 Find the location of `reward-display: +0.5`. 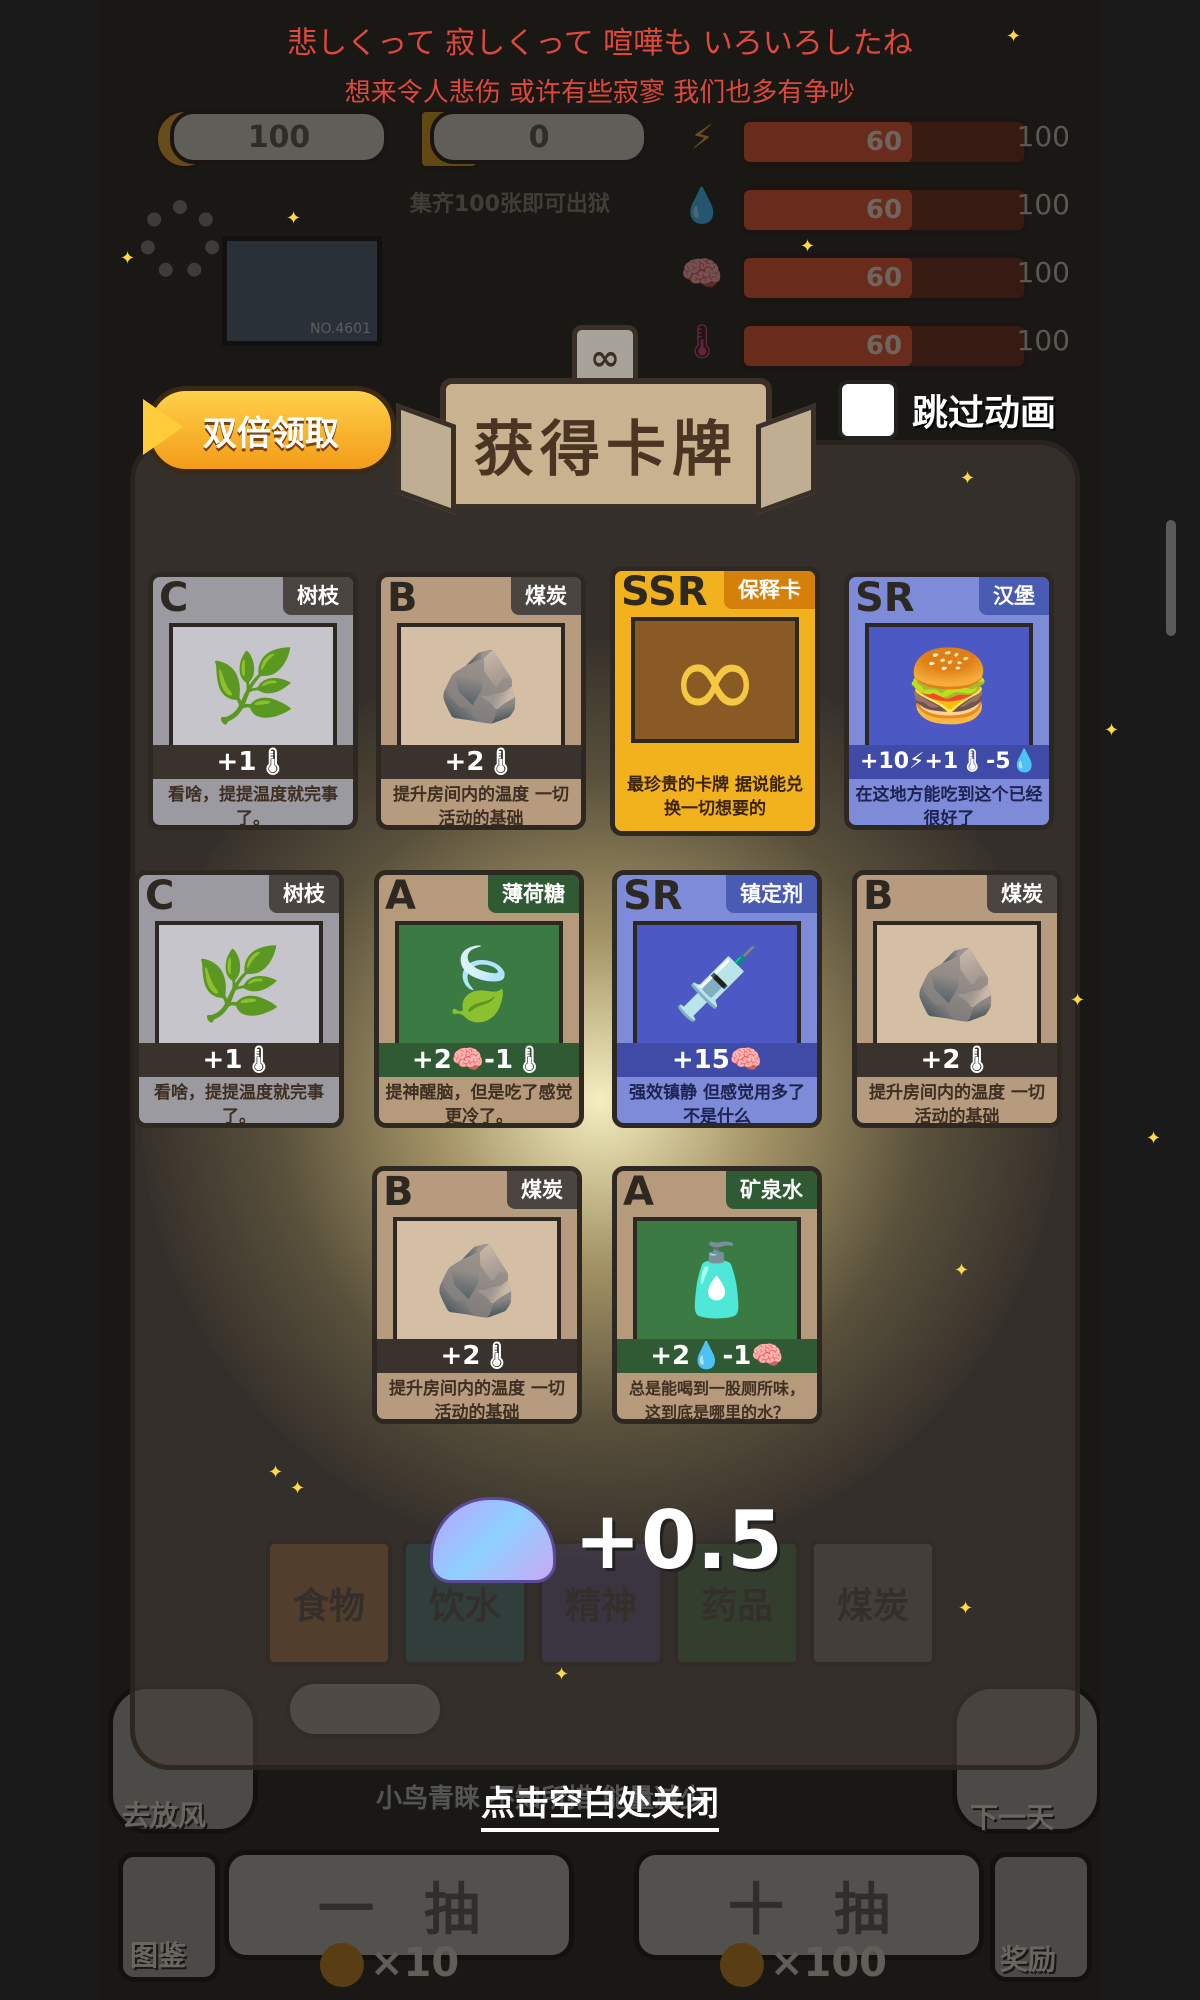

reward-display: +0.5 is located at coordinates (650, 1540).